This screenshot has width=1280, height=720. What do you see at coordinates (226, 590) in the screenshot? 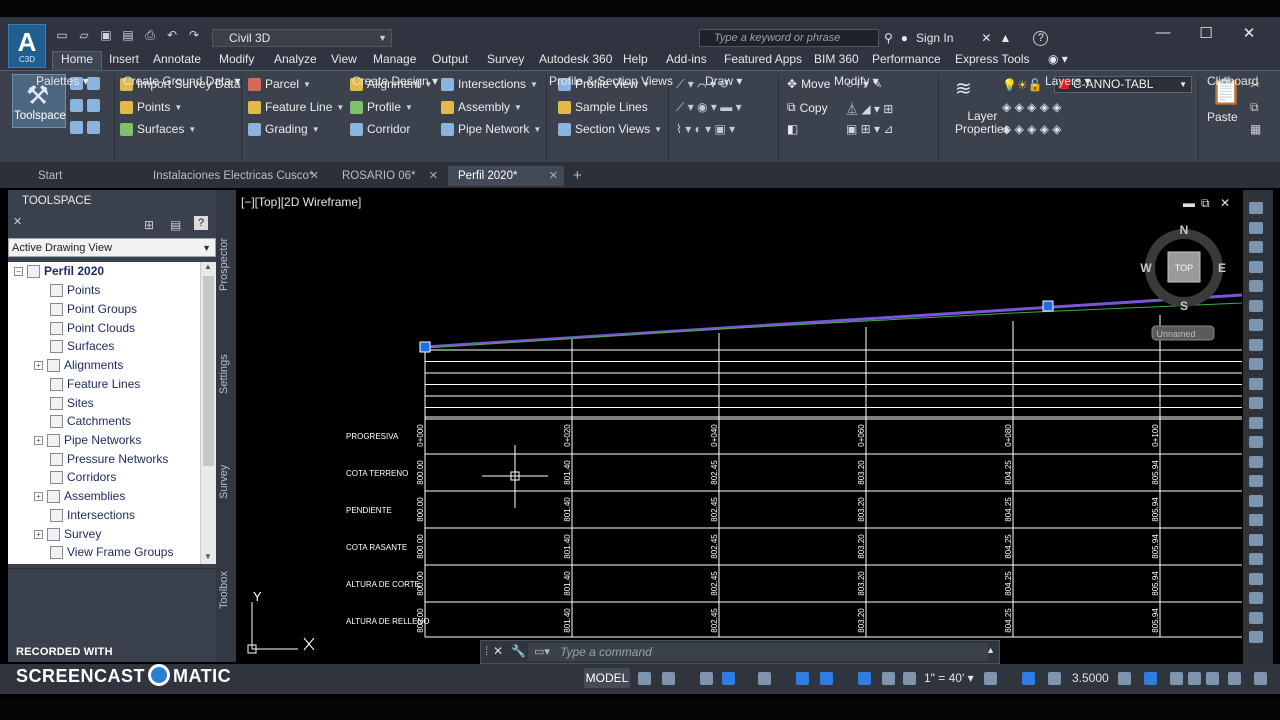
I see `side-tab-toolbox: Toolbox` at bounding box center [226, 590].